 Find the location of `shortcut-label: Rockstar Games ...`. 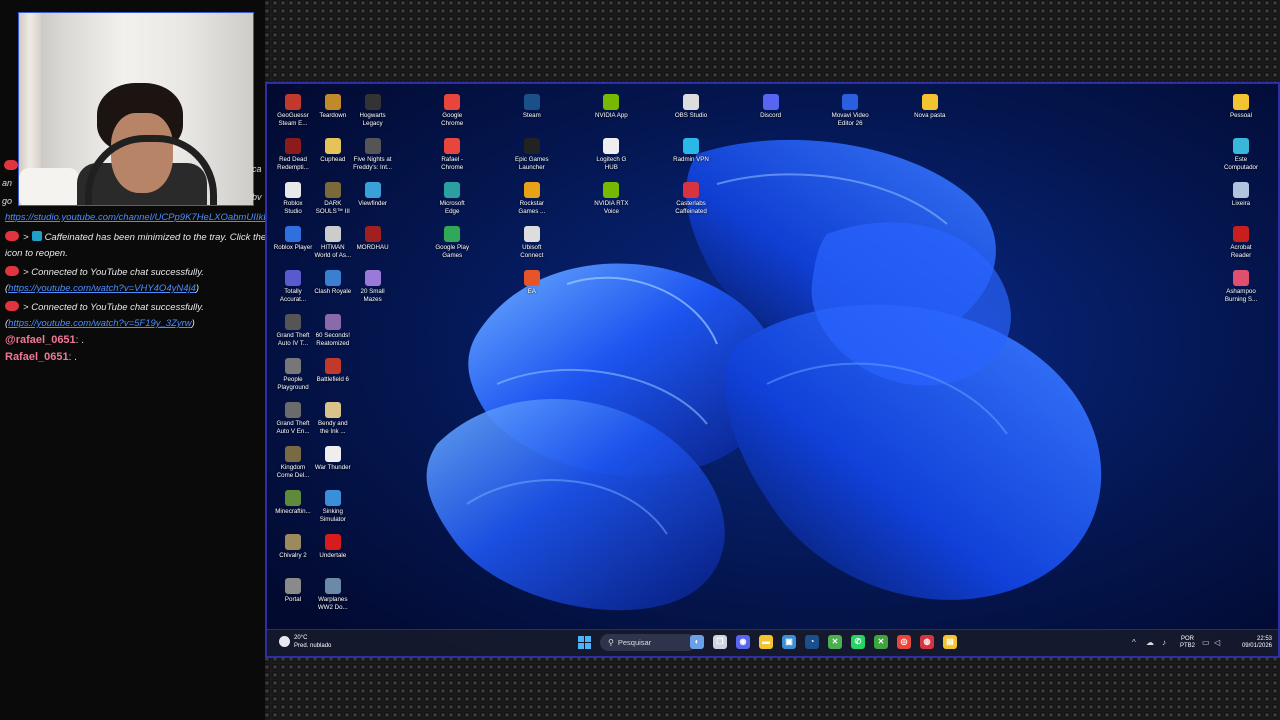

shortcut-label: Rockstar Games ... is located at coordinates (532, 207).